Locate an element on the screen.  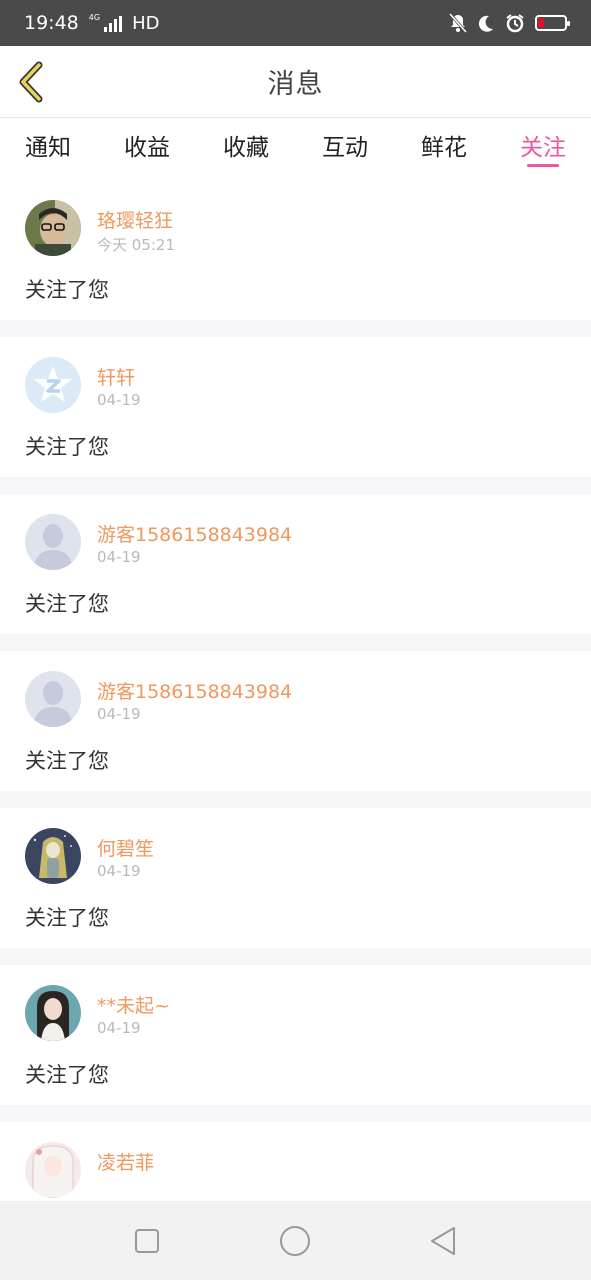
header: 消息 is located at coordinates (295, 82).